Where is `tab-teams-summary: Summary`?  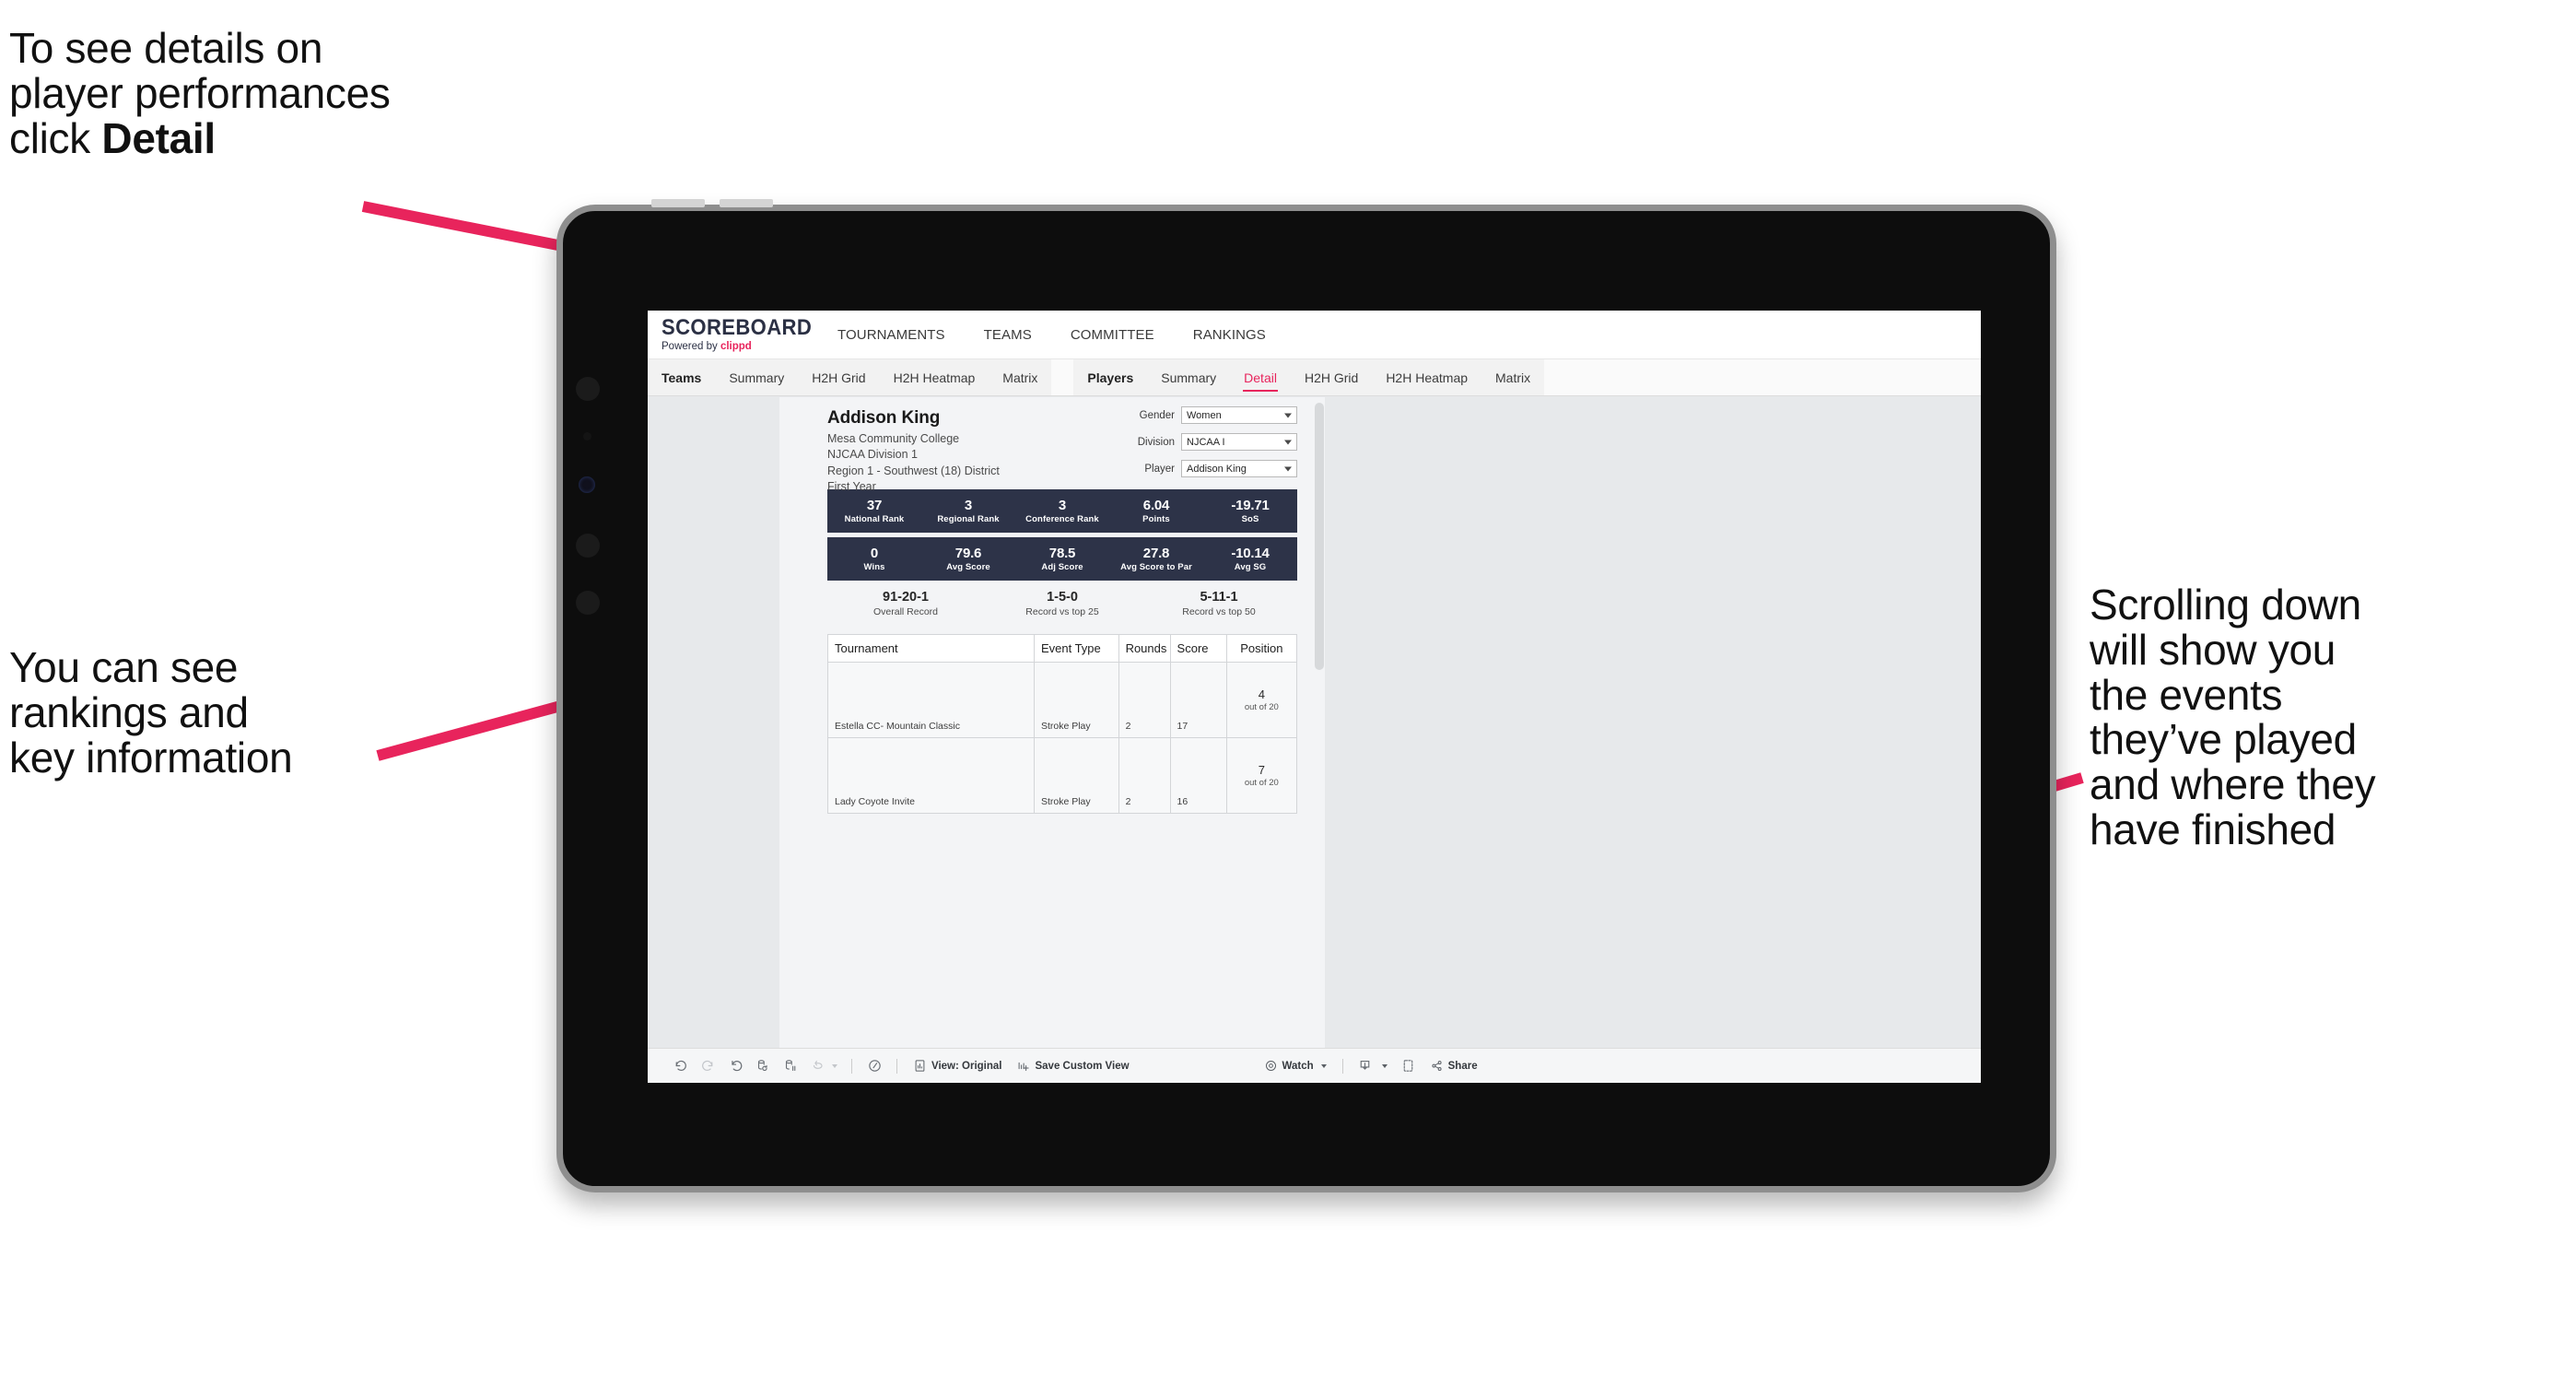 tab-teams-summary: Summary is located at coordinates (756, 377).